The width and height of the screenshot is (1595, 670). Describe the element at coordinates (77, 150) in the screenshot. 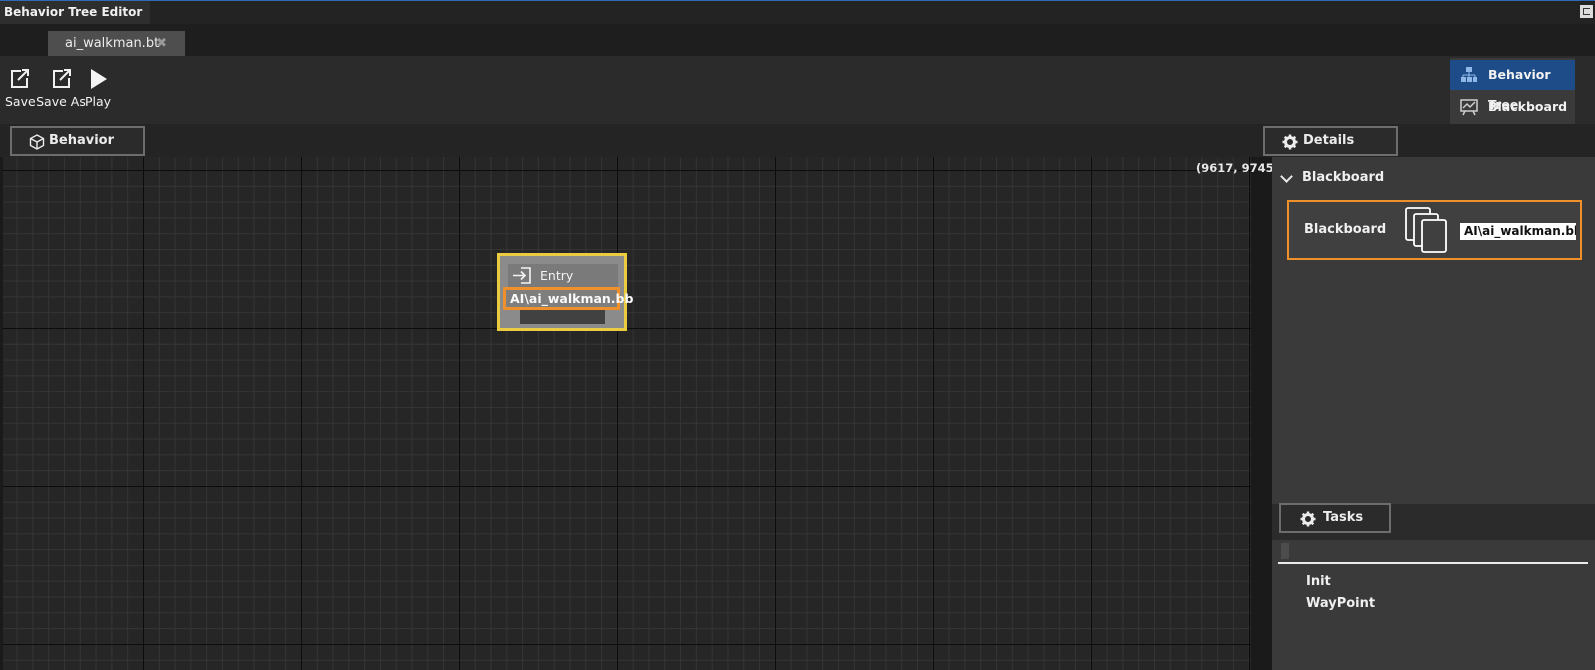

I see `behavior-tree-header-button: Behavior Tree` at that location.